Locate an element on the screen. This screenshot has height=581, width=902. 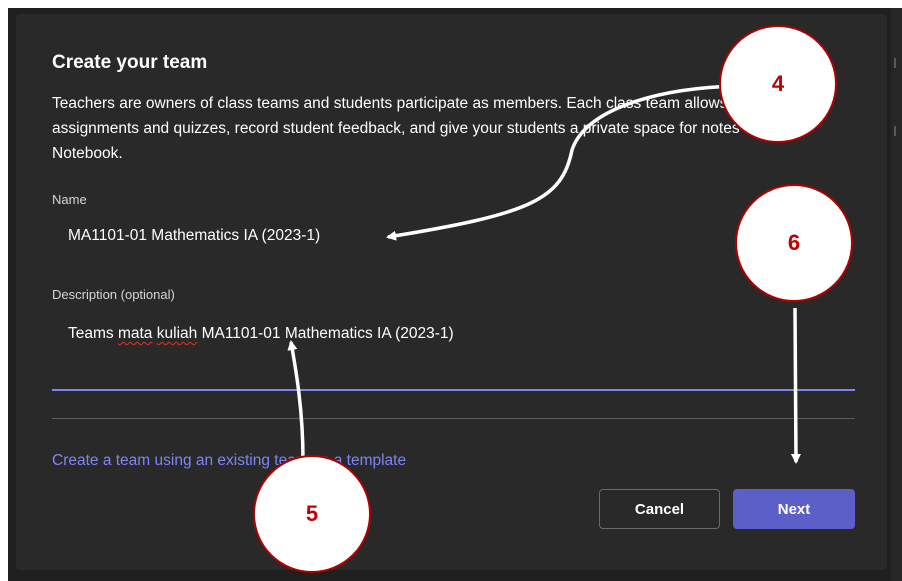
next-button: Next is located at coordinates (794, 509).